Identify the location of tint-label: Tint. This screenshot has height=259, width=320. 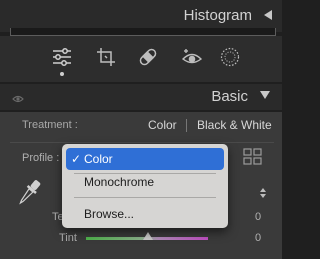
(68, 238).